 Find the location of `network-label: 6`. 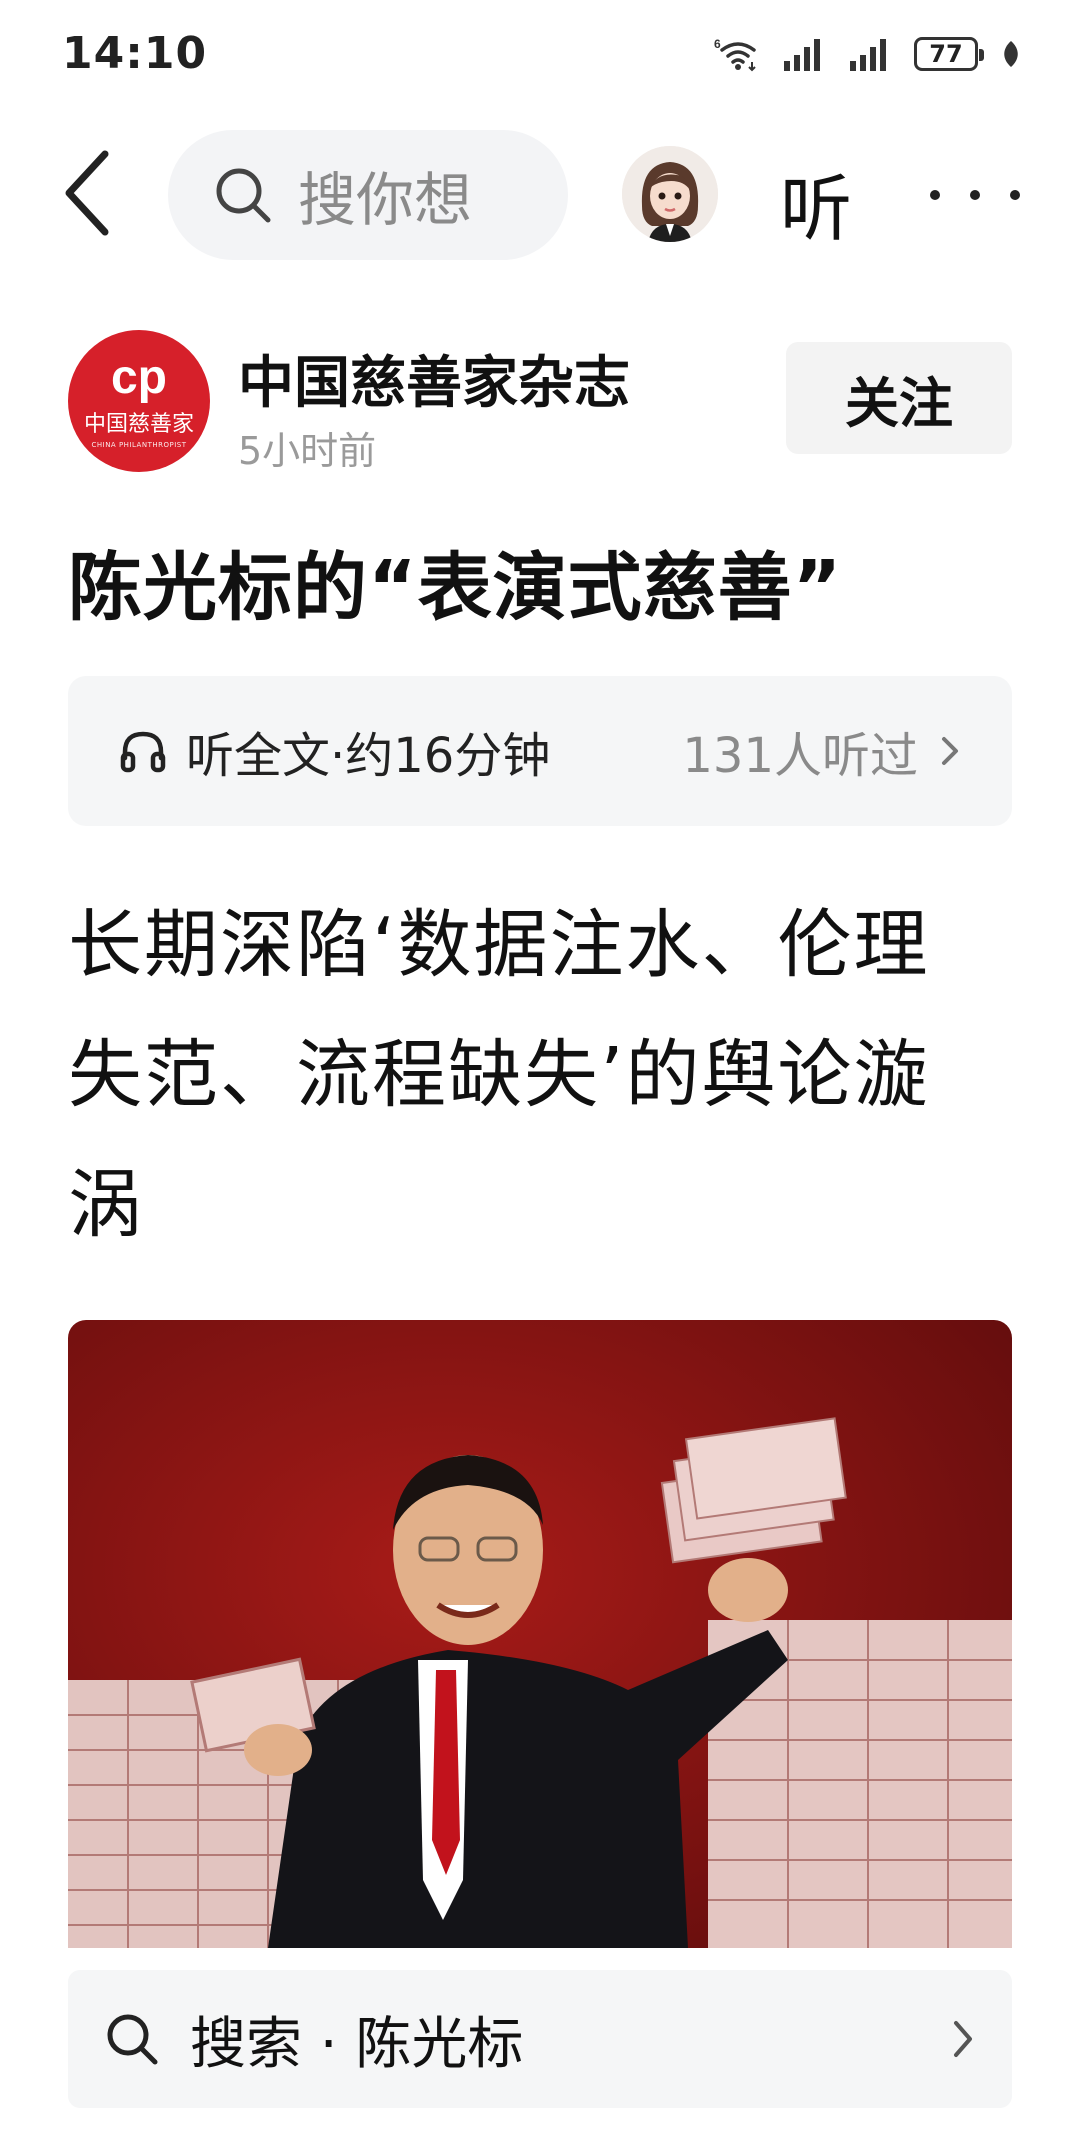

network-label: 6 is located at coordinates (717, 44).